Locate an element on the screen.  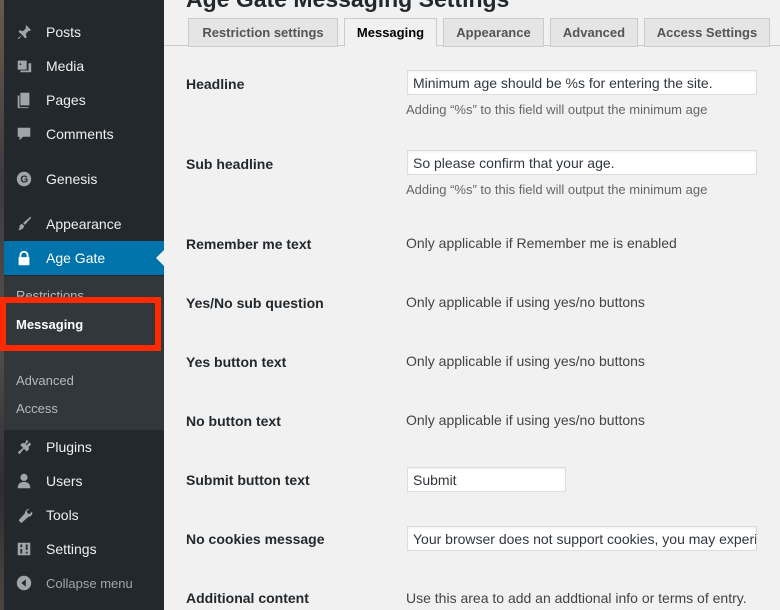
no-cookies-message-label: No cookies message is located at coordinates (255, 539).